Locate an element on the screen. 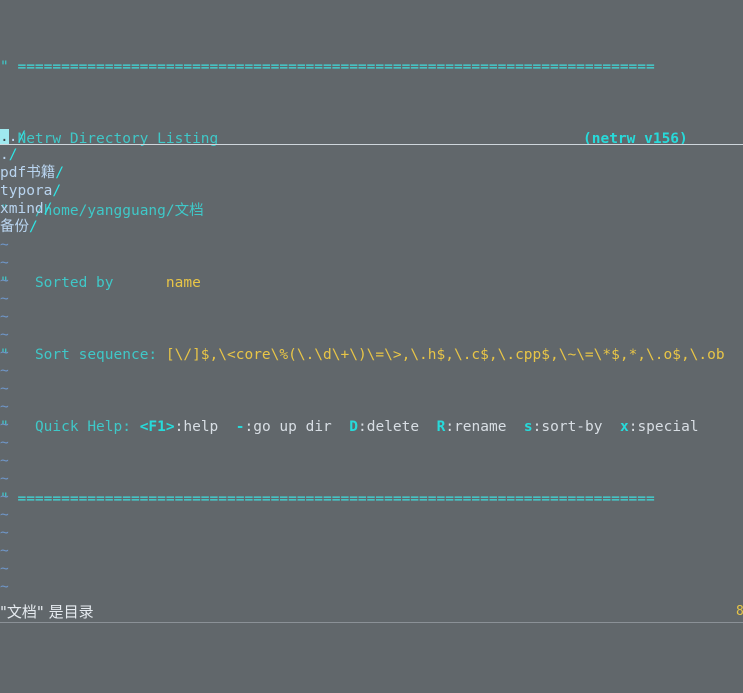  status-line-rule is located at coordinates (371, 622).